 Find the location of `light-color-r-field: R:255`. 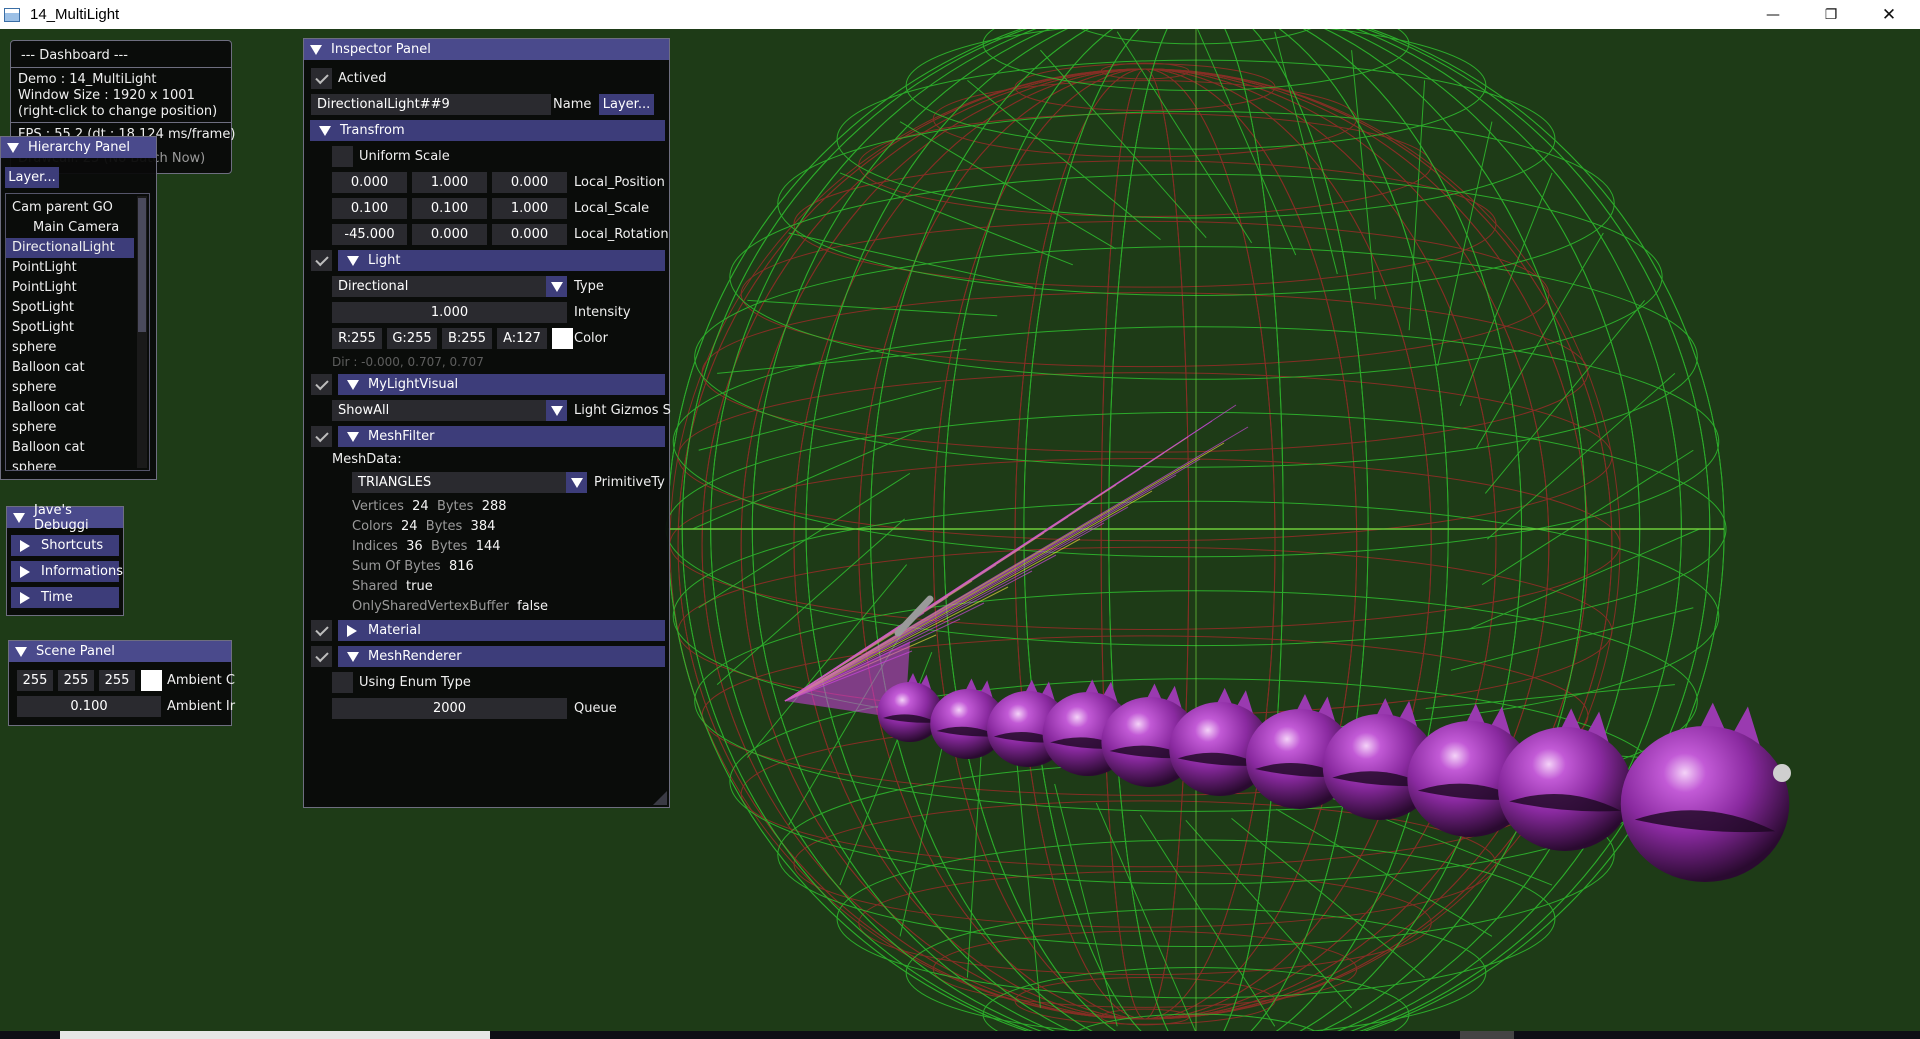

light-color-r-field: R:255 is located at coordinates (357, 338).